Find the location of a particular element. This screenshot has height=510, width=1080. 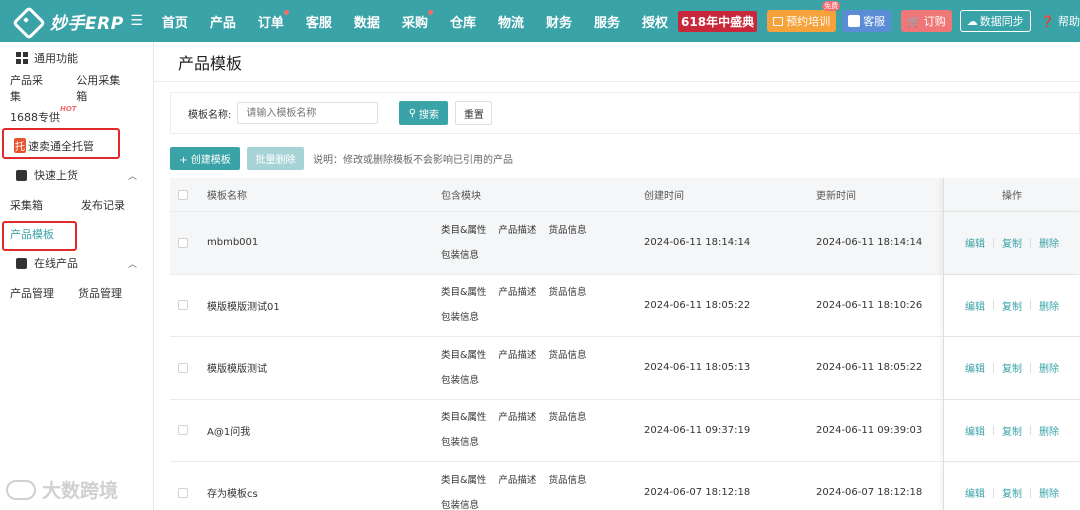

avatar-icon is located at coordinates (854, 21).